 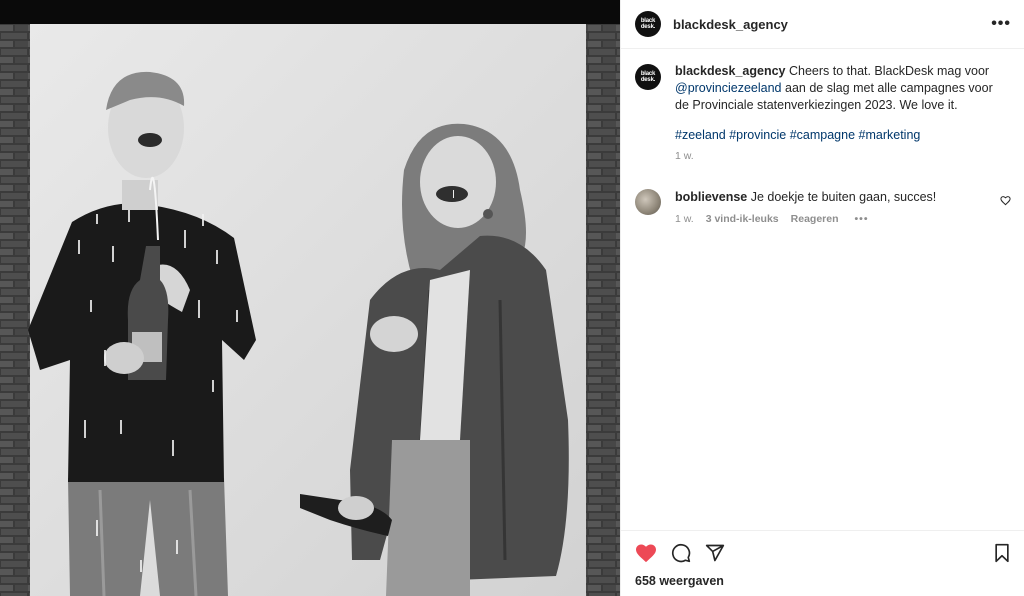 I want to click on more-options-button: •••, so click(x=1001, y=24).